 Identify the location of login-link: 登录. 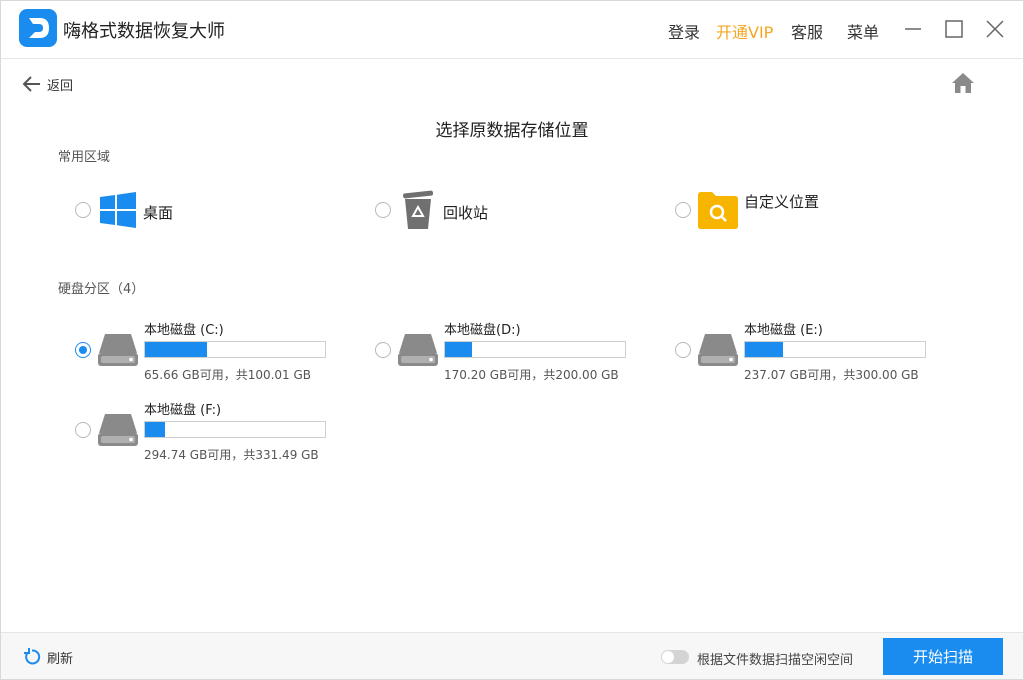
(684, 31).